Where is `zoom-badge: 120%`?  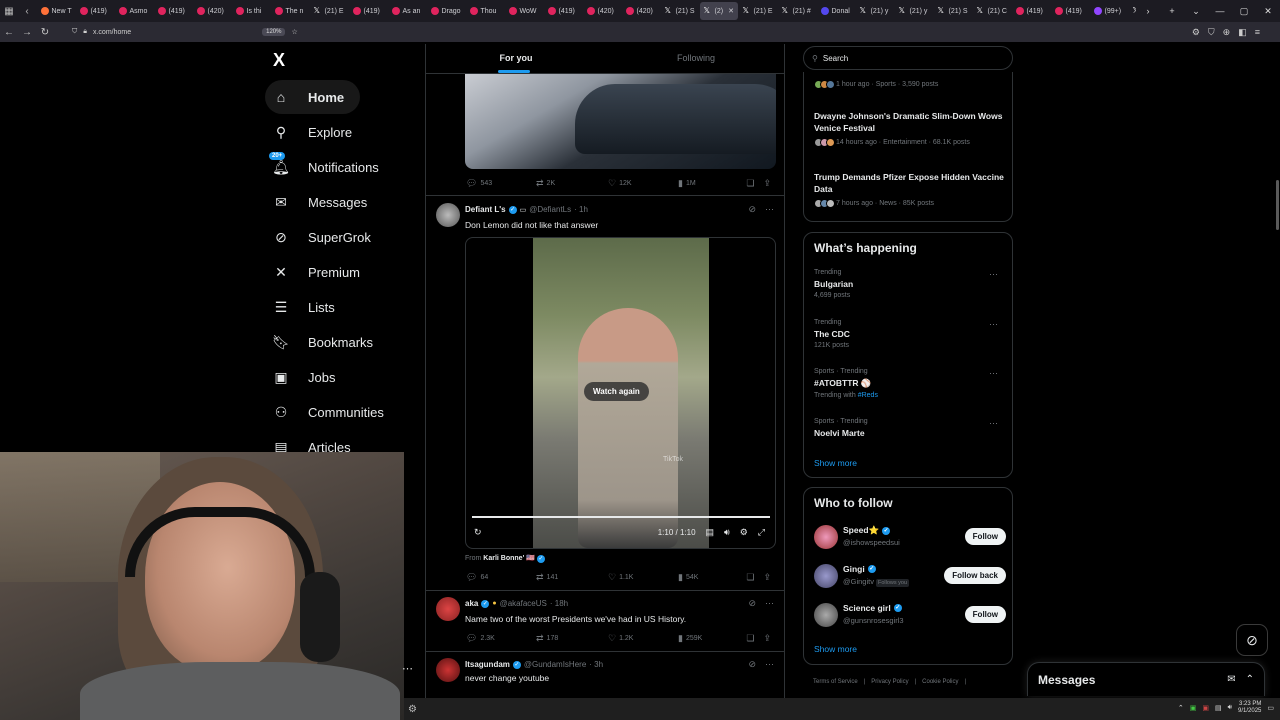 zoom-badge: 120% is located at coordinates (274, 32).